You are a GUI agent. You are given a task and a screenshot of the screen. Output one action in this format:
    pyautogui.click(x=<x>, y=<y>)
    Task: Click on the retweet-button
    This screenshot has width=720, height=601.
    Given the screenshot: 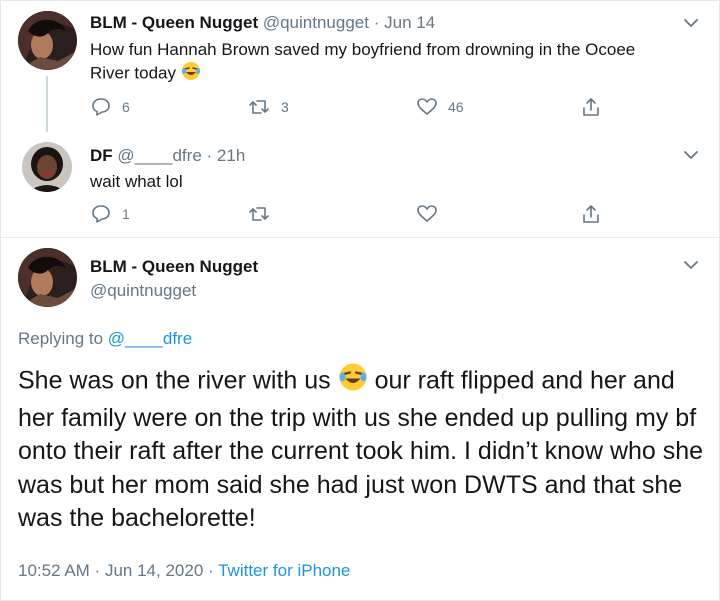 What is the action you would take?
    pyautogui.click(x=259, y=214)
    